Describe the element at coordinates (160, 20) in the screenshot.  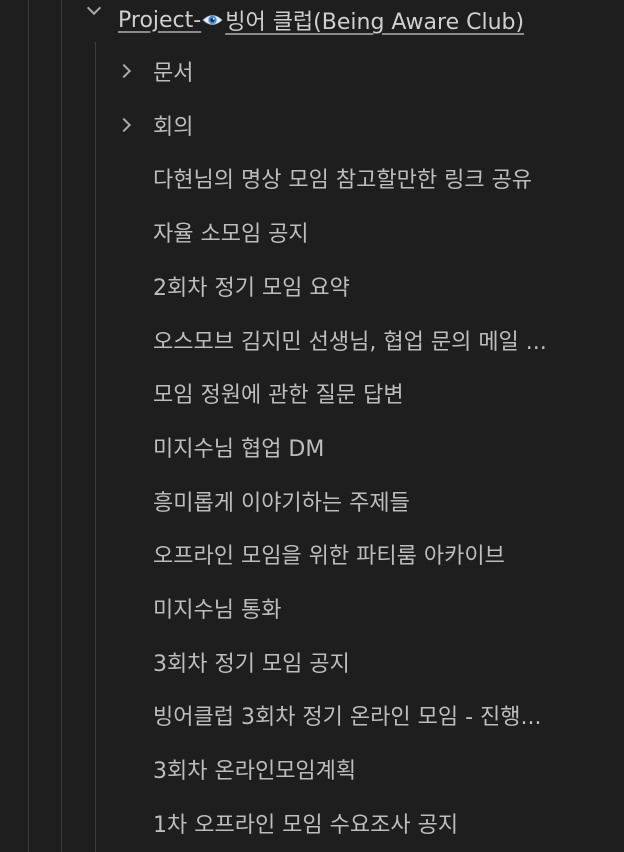
I see `root-label-prefix: Project-` at that location.